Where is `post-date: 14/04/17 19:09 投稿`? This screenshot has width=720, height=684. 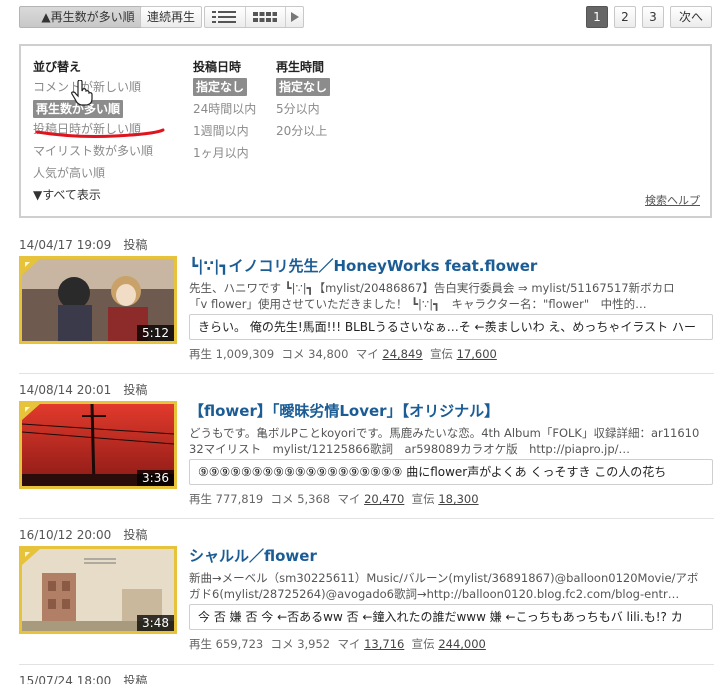 post-date: 14/04/17 19:09 投稿 is located at coordinates (83, 244).